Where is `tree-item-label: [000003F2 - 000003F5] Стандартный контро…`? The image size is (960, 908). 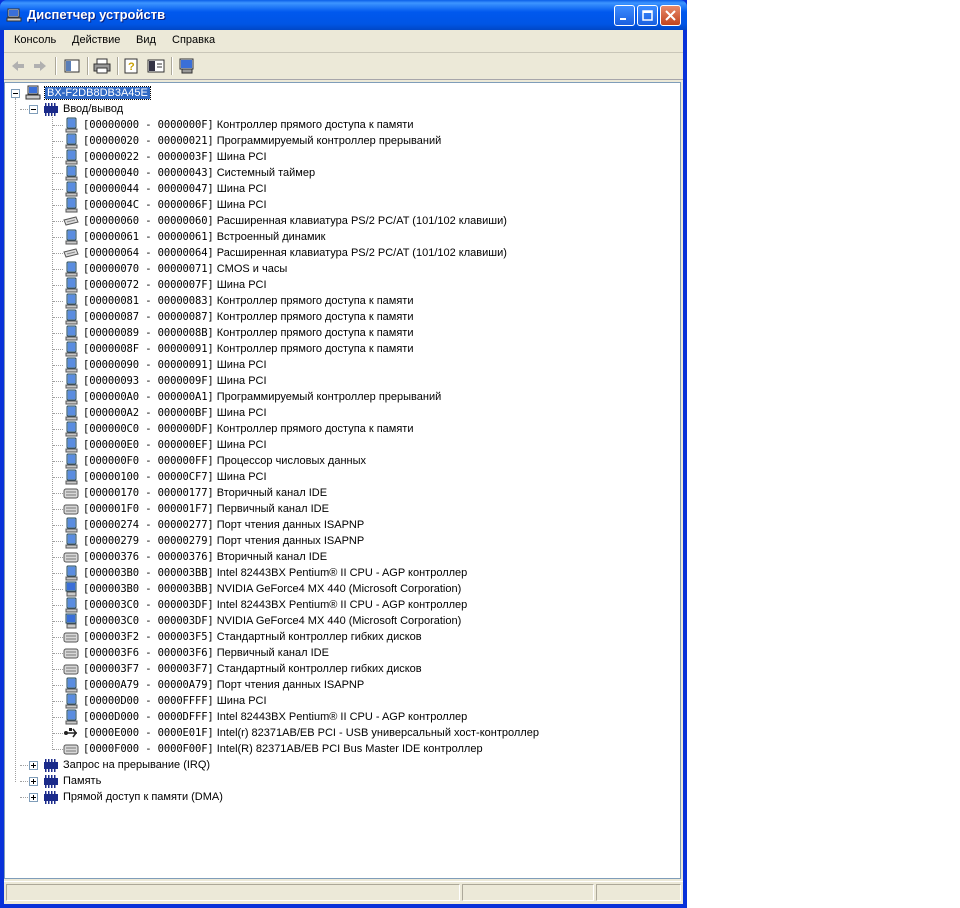
tree-item-label: [000003F2 - 000003F5] Стандартный контро… is located at coordinates (252, 637).